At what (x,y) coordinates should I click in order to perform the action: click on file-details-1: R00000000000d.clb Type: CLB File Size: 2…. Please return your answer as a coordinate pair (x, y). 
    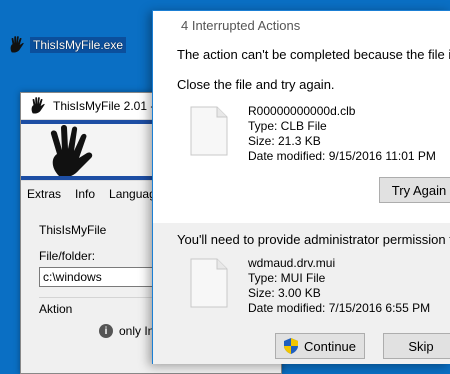
    Looking at the image, I should click on (301, 140).